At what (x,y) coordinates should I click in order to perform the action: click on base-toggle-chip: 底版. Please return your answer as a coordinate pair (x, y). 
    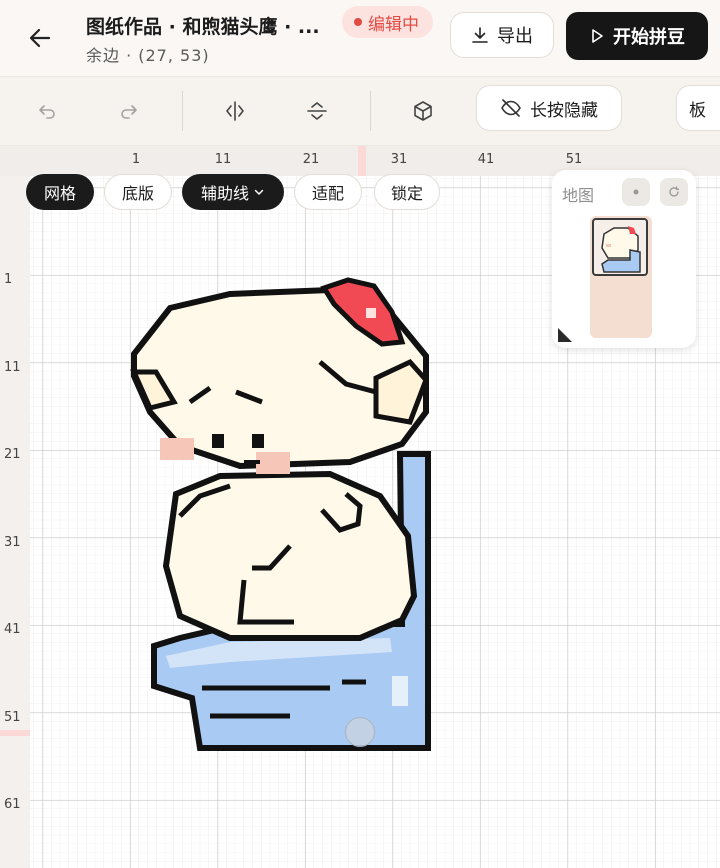
    Looking at the image, I should click on (138, 192).